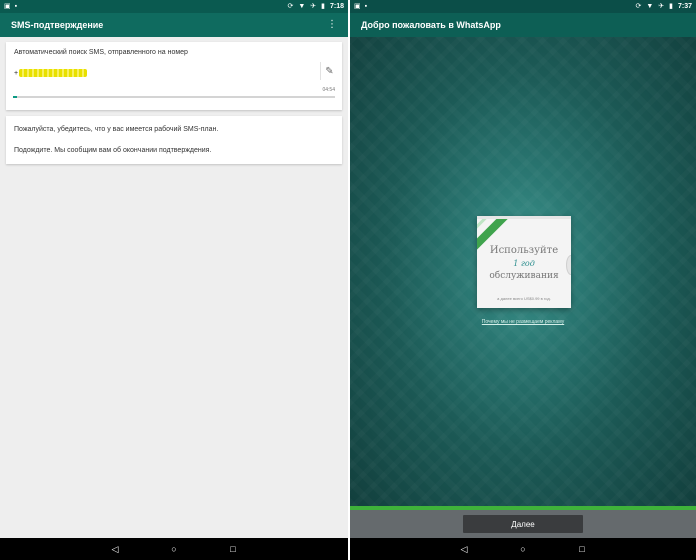 The height and width of the screenshot is (560, 696). What do you see at coordinates (328, 90) in the screenshot?
I see `countdown-timer: 04:54` at bounding box center [328, 90].